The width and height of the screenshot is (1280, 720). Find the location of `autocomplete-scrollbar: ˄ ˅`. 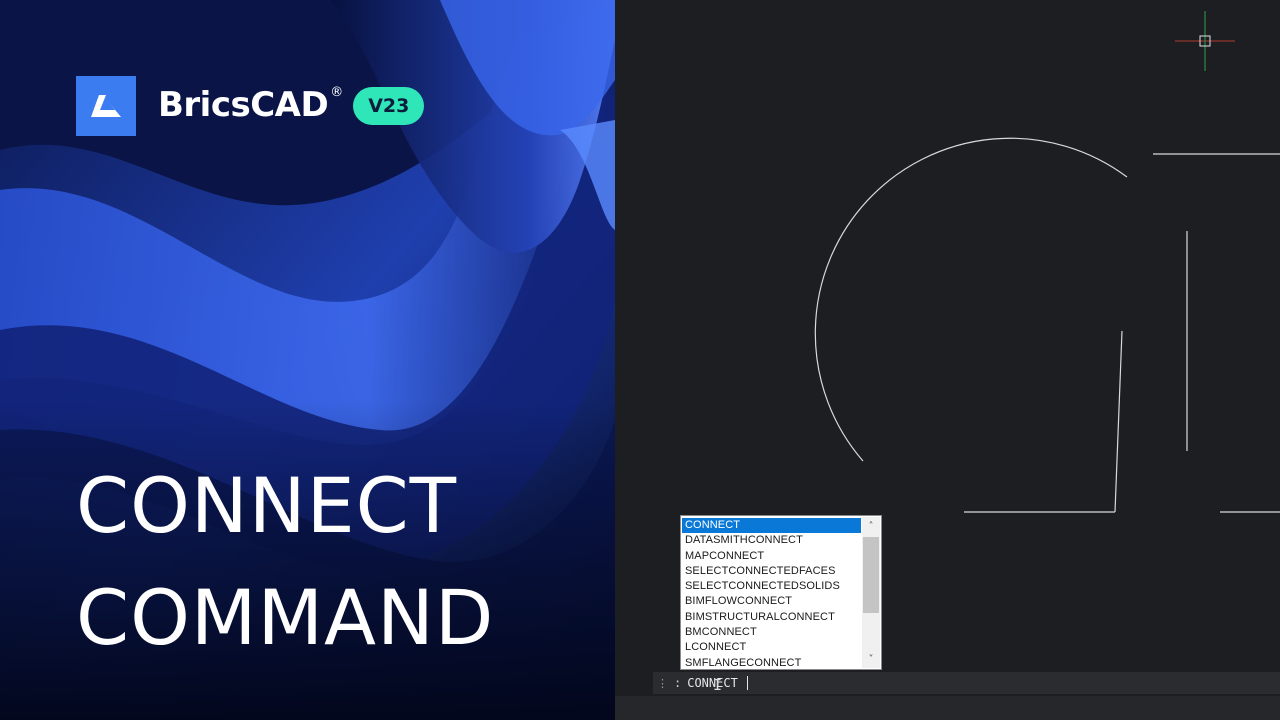

autocomplete-scrollbar: ˄ ˅ is located at coordinates (871, 592).